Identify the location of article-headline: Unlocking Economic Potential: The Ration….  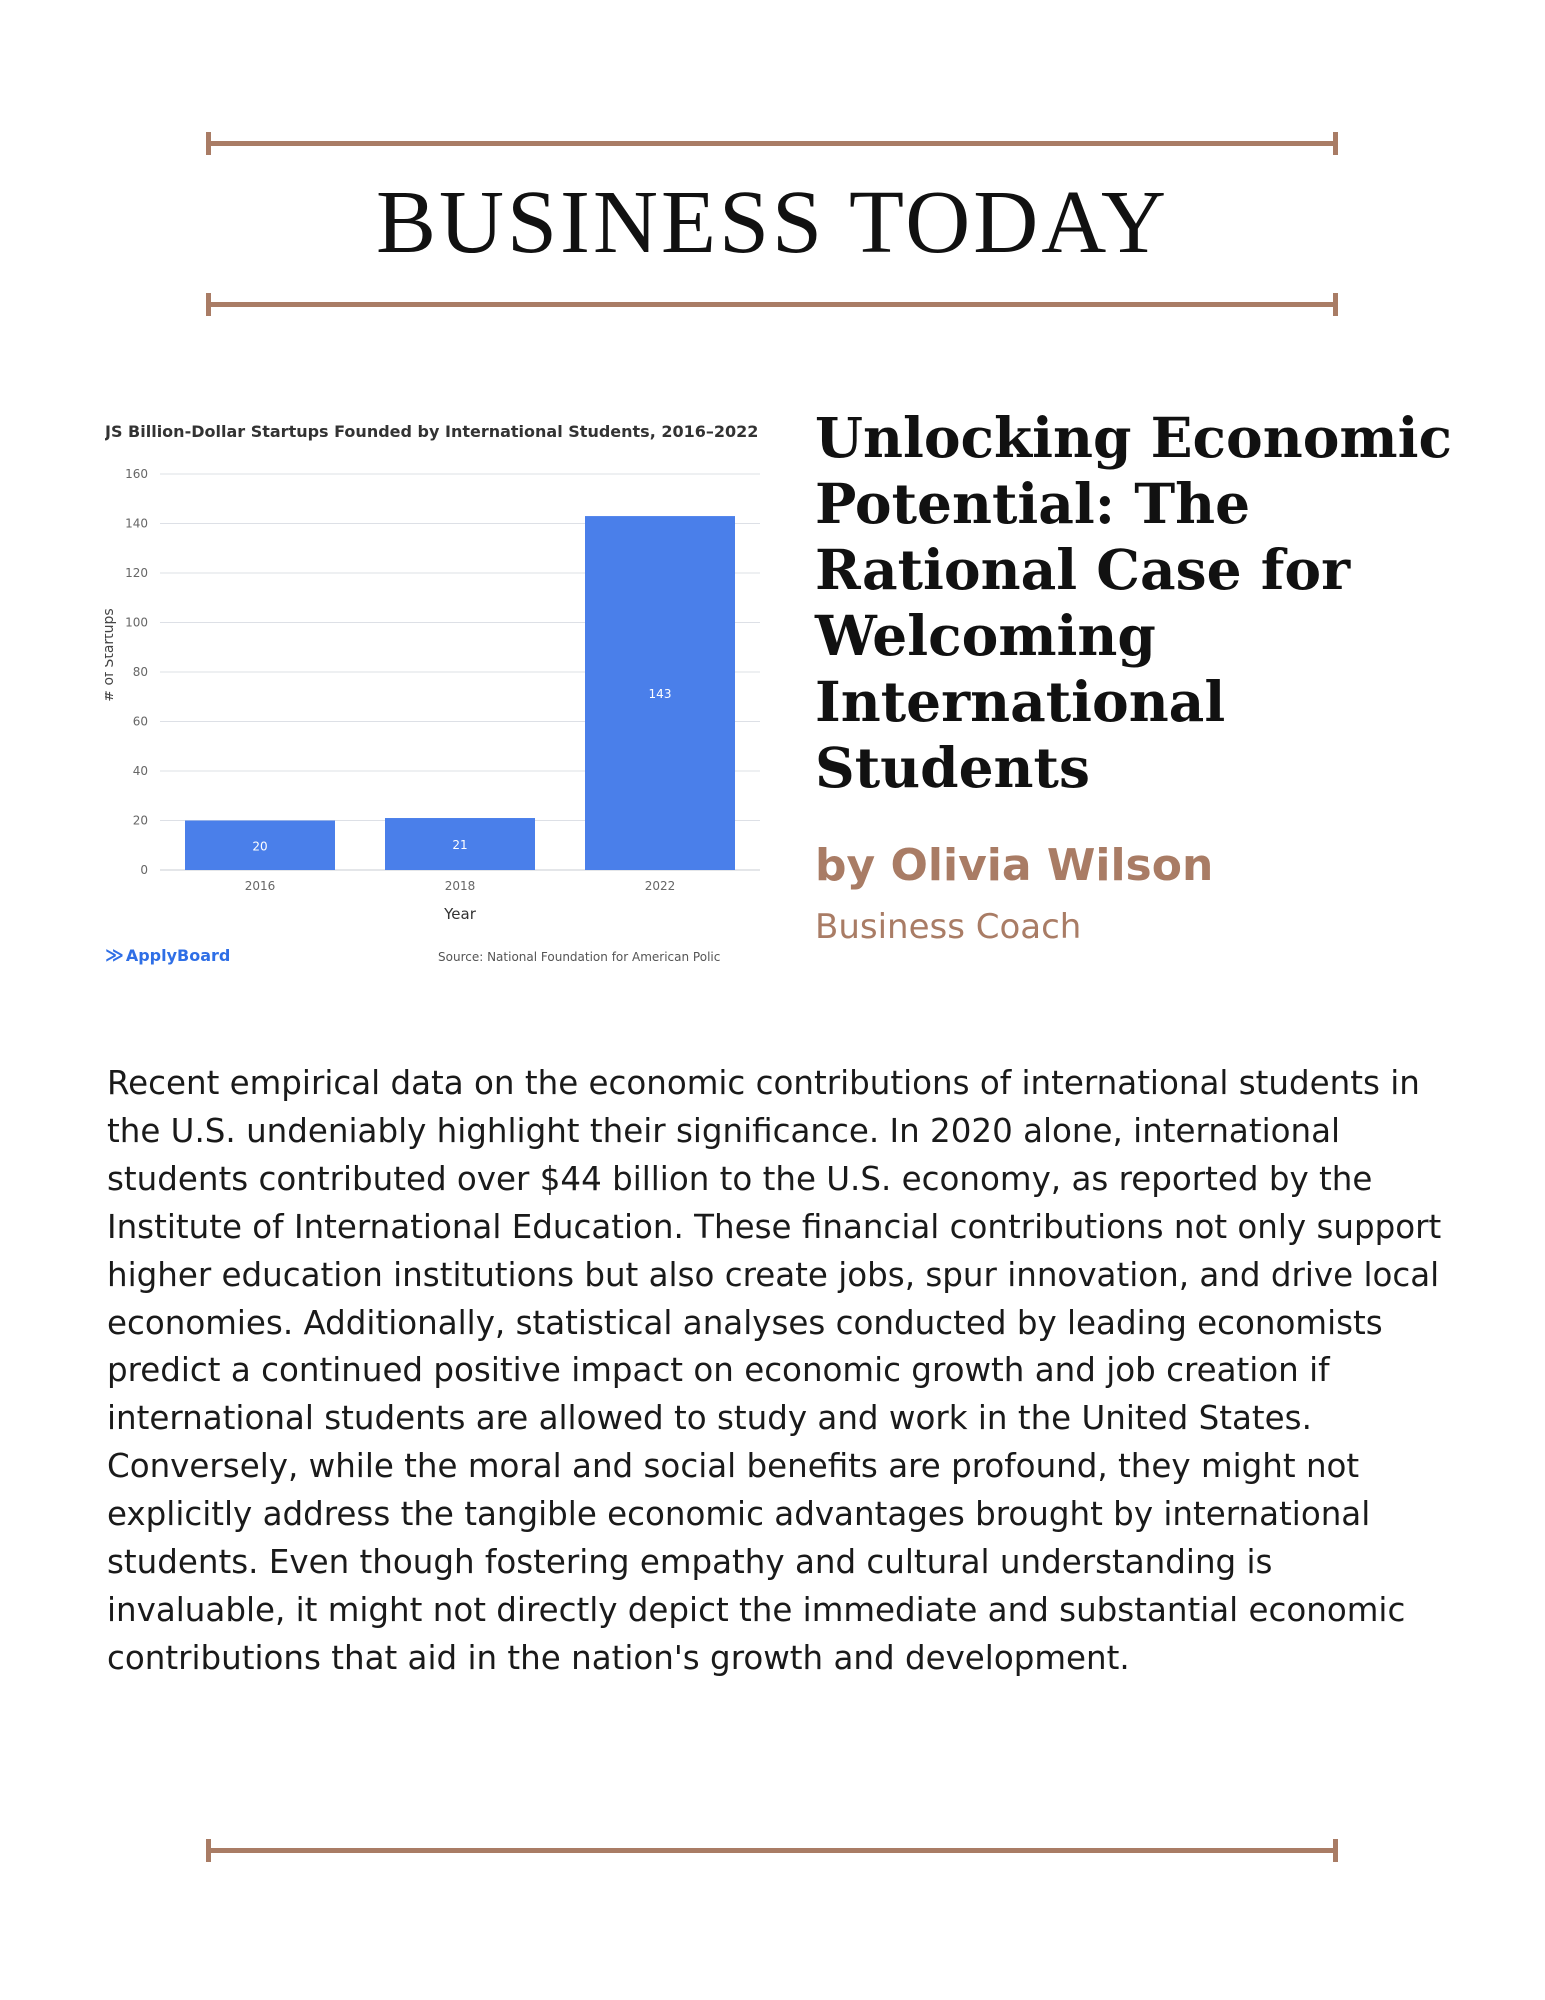
(1133, 602).